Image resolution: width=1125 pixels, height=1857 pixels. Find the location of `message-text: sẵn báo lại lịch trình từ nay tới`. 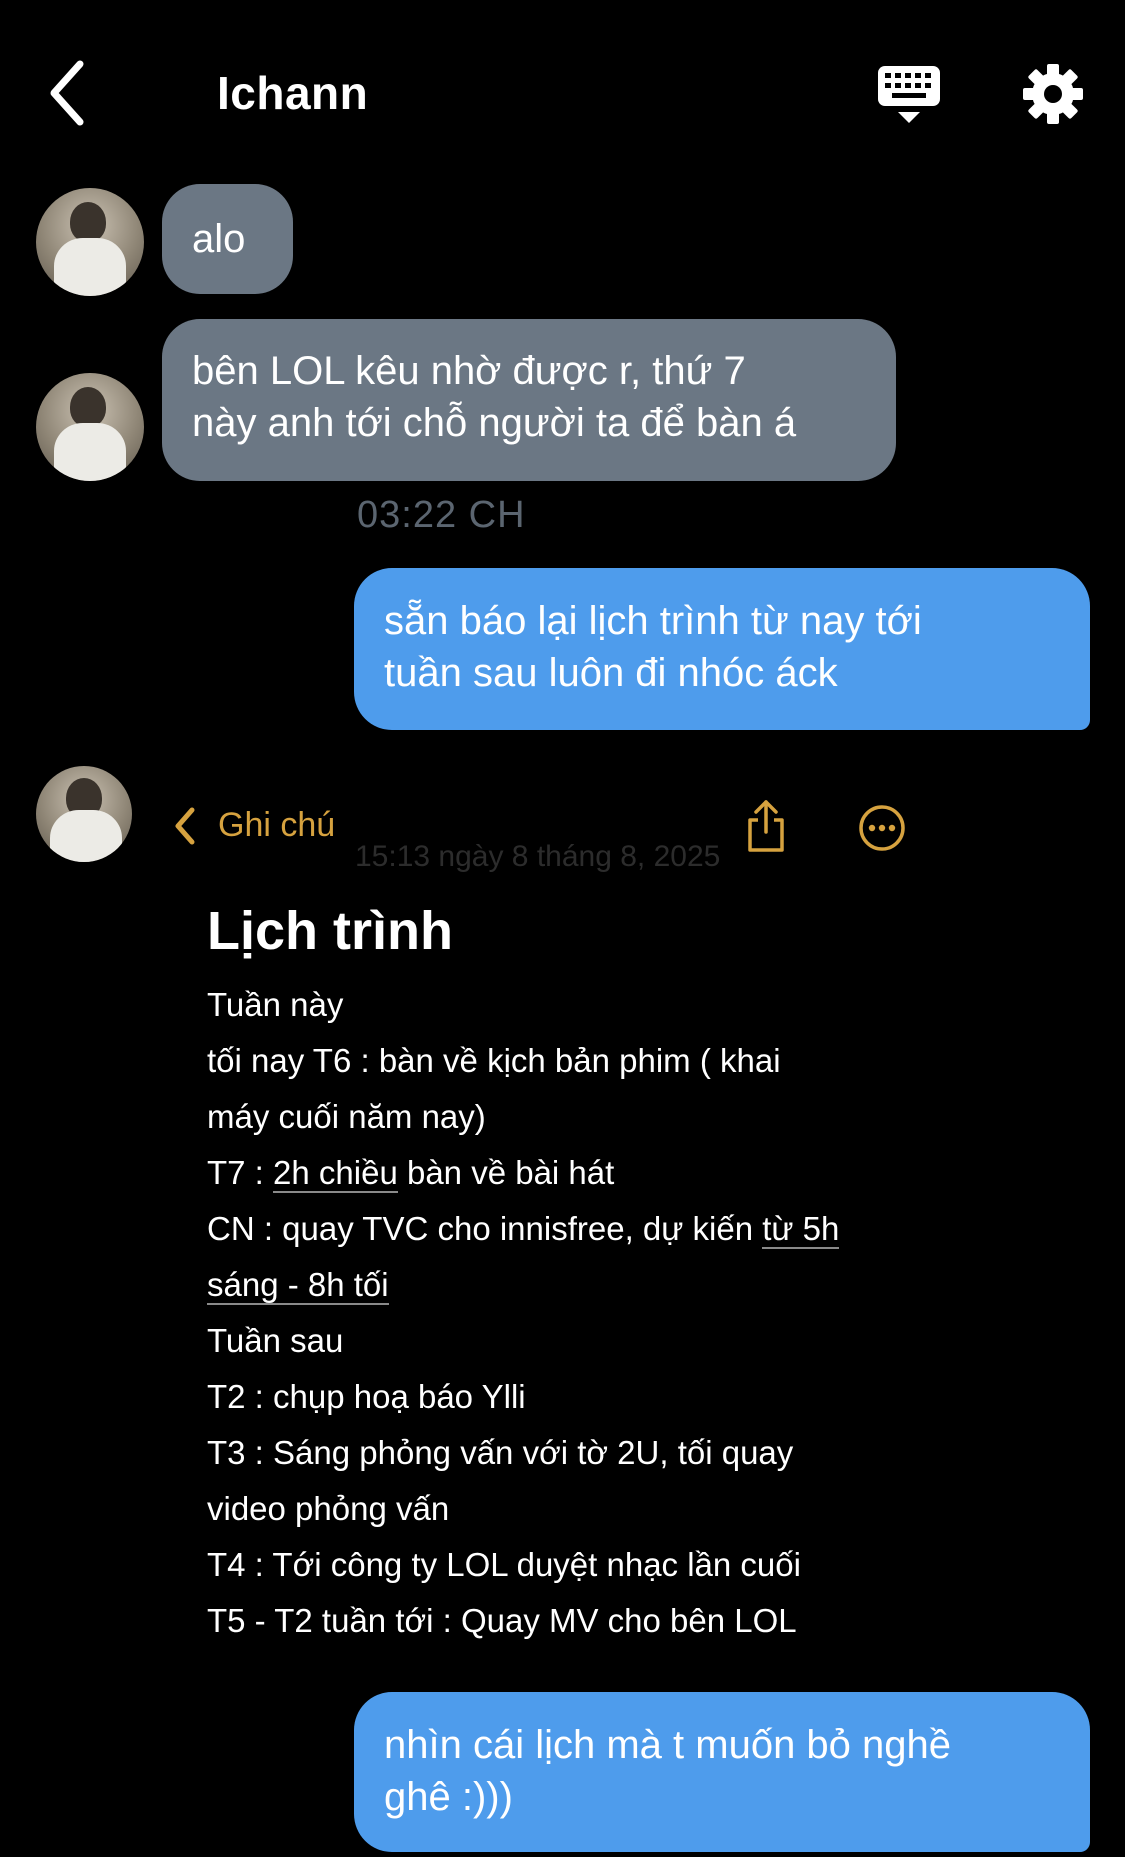

message-text: sẵn báo lại lịch trình từ nay tới is located at coordinates (653, 621).